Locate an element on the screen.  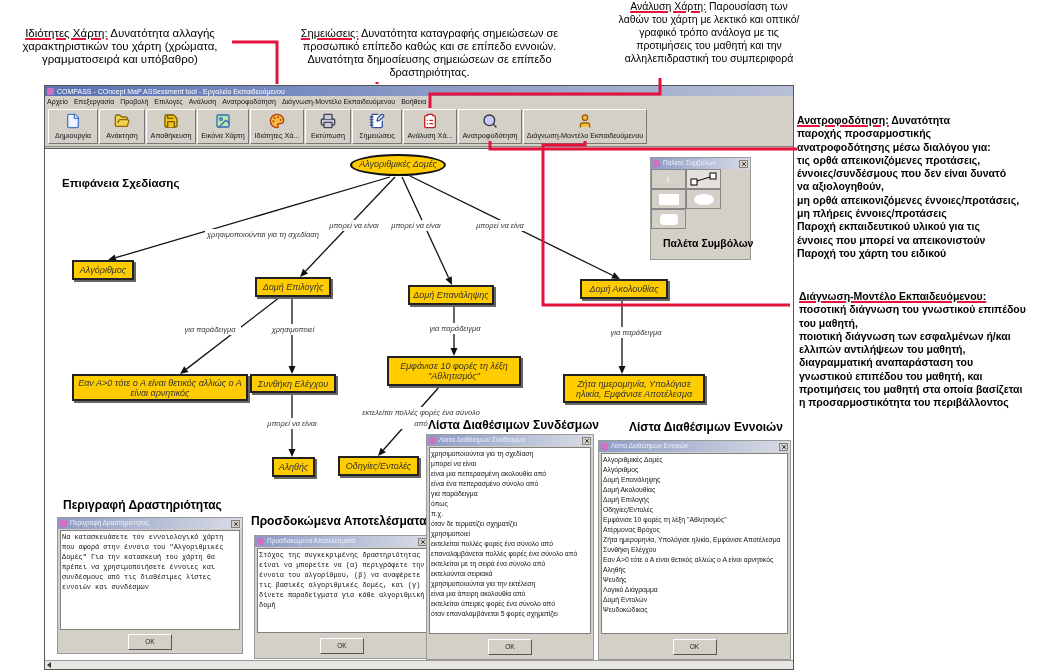
annotation-text: Σημειώσεις: Δυνατότητα καταγραφής σημειώσεων σε προσωπικό επίπεδο καθώς και σε επίπεδο εννοιών. Δυνατότητα δημοσίευσης σημειώσεων σε επίπεδο δραστηριότητας. is located at coordinates (429, 53).